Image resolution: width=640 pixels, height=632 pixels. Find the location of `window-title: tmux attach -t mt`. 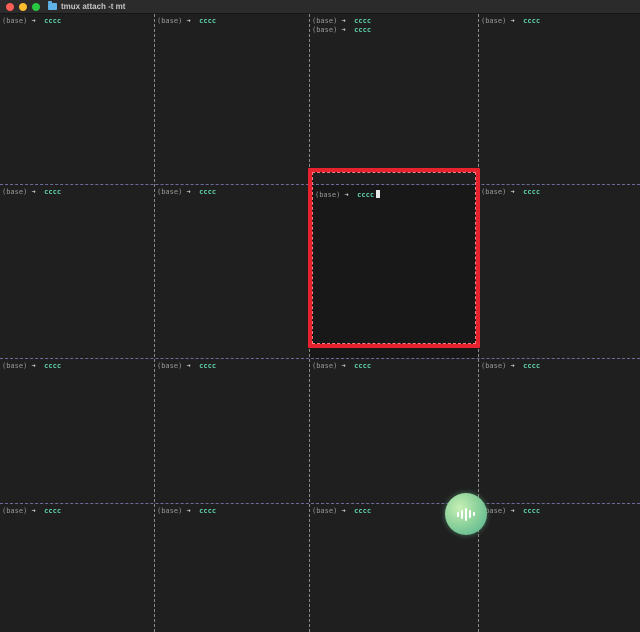

window-title: tmux attach -t mt is located at coordinates (87, 6).